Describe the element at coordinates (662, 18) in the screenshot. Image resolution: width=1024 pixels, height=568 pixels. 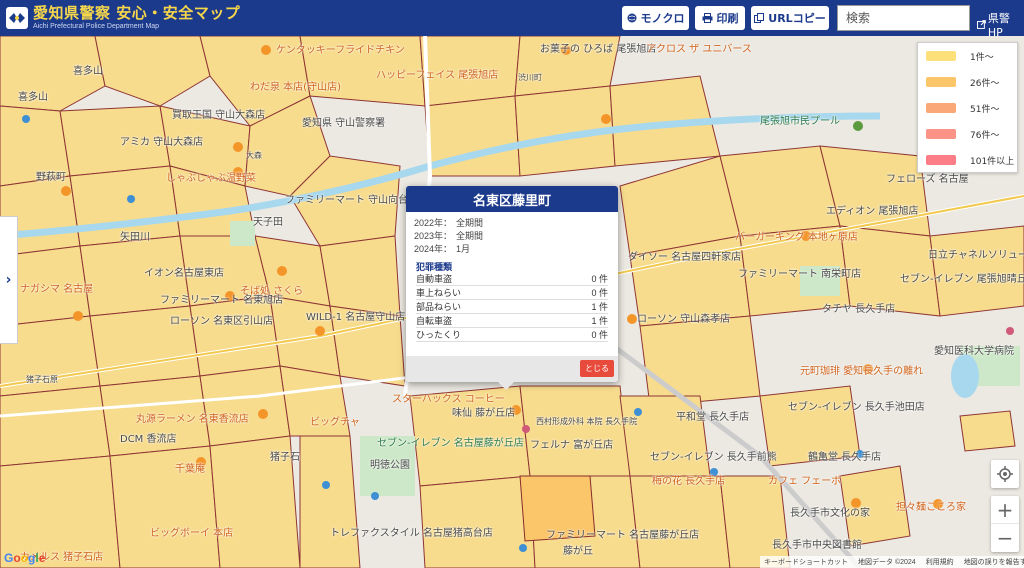
I see `monochrome-label: モノクロ` at that location.